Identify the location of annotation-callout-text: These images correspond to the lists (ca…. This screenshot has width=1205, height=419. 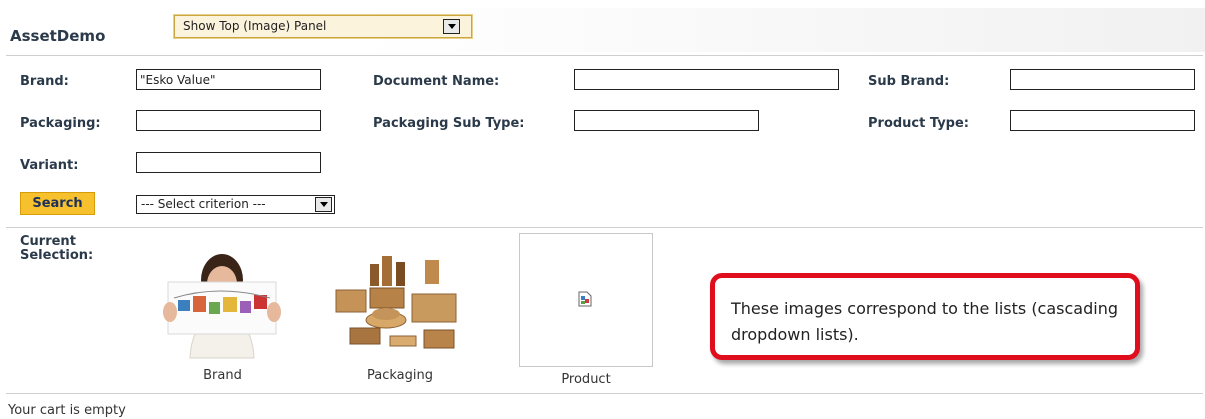
(924, 321).